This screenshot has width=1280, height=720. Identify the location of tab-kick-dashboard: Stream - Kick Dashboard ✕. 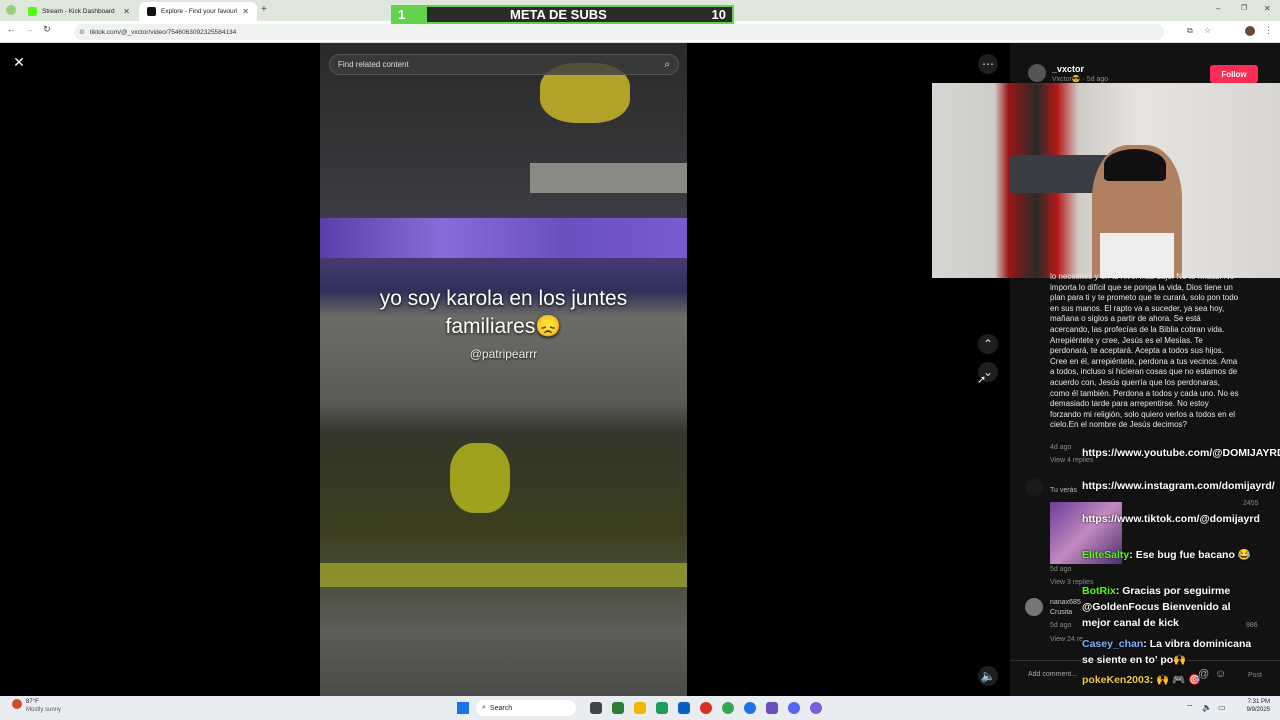
(79, 11).